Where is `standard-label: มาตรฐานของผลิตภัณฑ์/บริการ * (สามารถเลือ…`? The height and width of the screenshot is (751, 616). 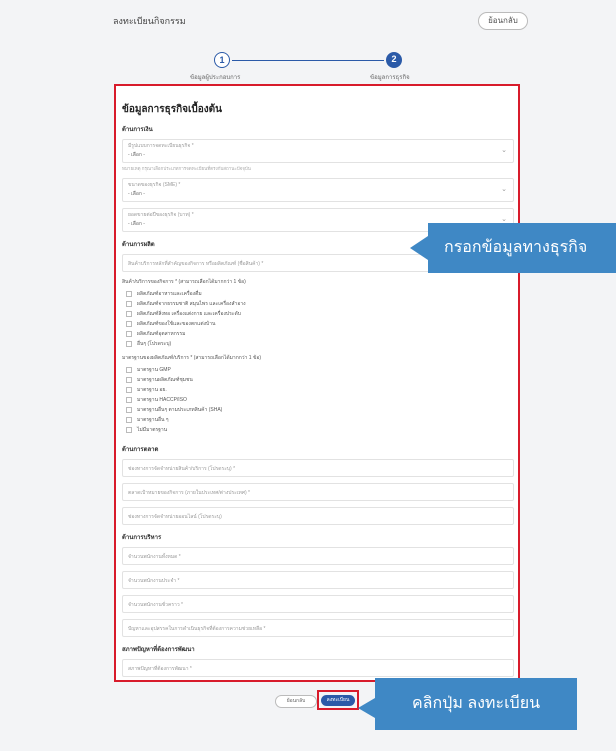 standard-label: มาตรฐานของผลิตภัณฑ์/บริการ * (สามารถเลือ… is located at coordinates (192, 358).